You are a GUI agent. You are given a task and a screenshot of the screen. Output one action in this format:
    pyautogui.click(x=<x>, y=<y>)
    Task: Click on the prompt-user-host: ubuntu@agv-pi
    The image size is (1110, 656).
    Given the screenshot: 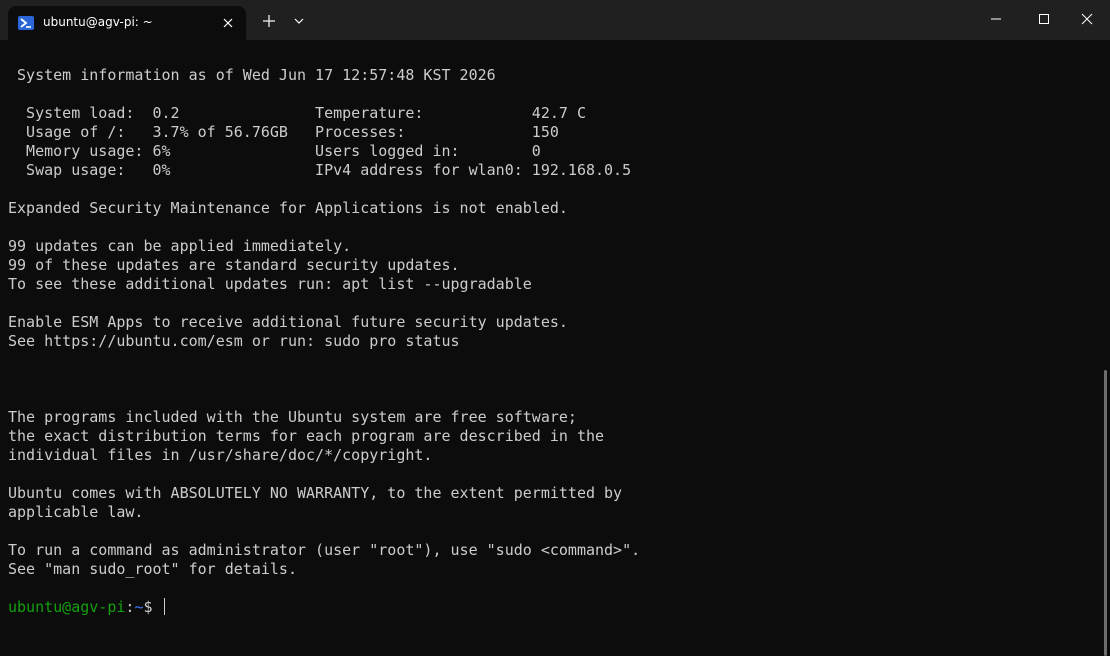 What is the action you would take?
    pyautogui.click(x=67, y=607)
    